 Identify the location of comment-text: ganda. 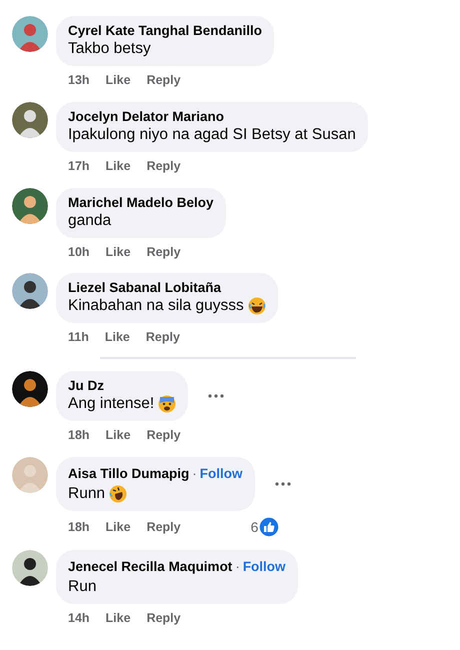
(90, 220).